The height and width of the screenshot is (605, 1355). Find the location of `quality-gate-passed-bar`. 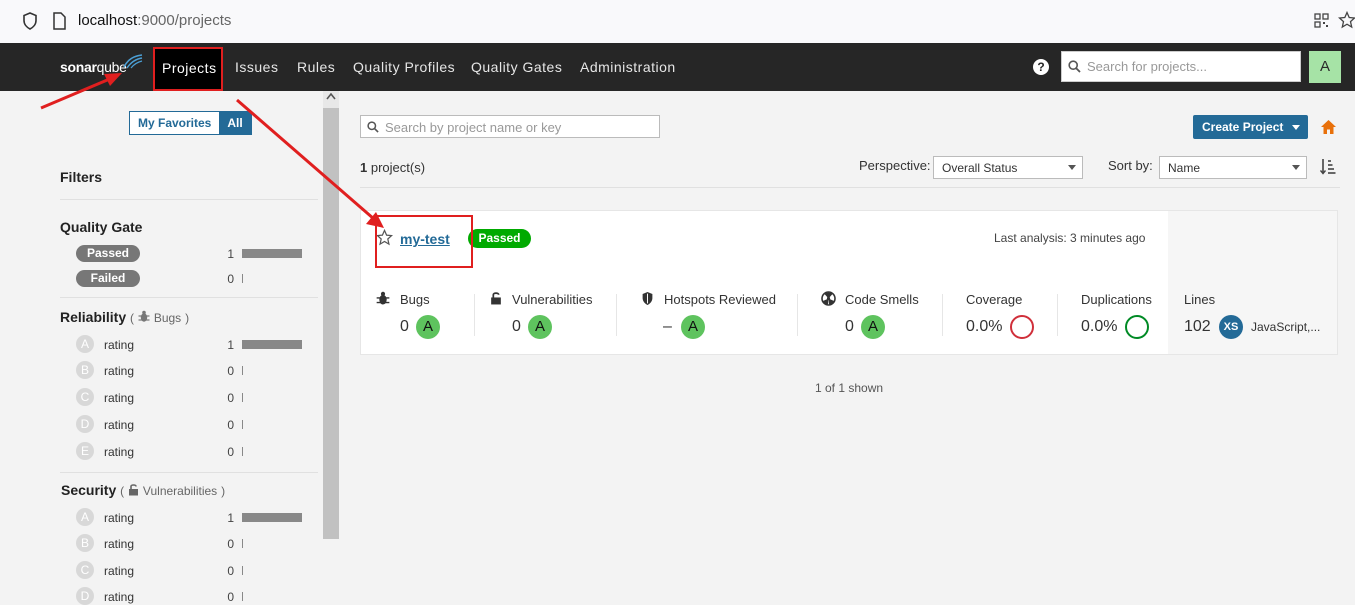

quality-gate-passed-bar is located at coordinates (272, 253).